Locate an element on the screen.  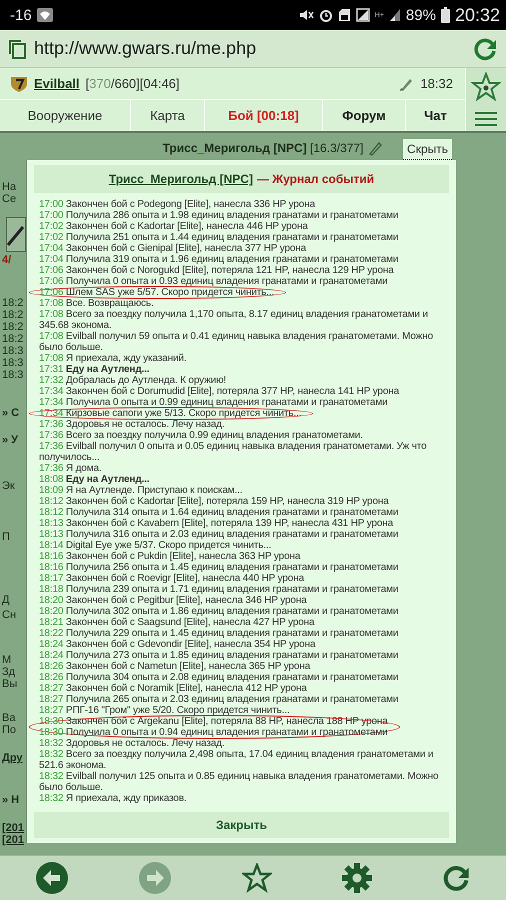
log-entry: 18:32 Evilball получил 125 опыта и 0.85 единиц навыка владения гранатометами. Можно было больше. is located at coordinates (239, 782).